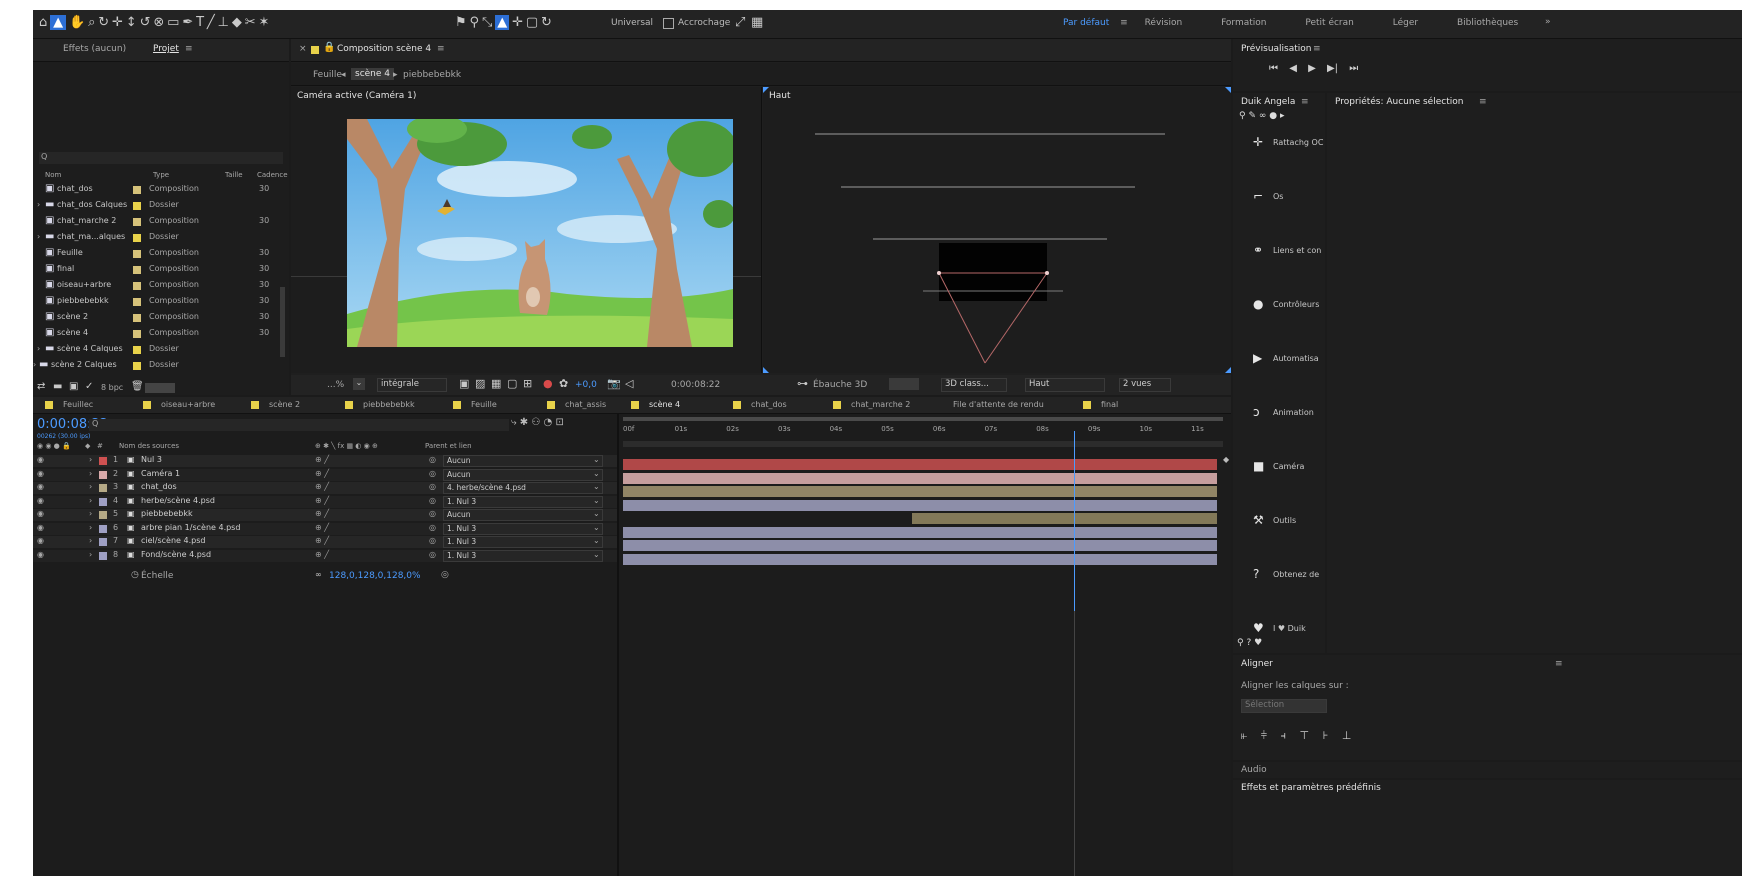 The width and height of the screenshot is (1742, 876). Describe the element at coordinates (1332, 68) in the screenshot. I see `next-frame-icon: ▶|` at that location.